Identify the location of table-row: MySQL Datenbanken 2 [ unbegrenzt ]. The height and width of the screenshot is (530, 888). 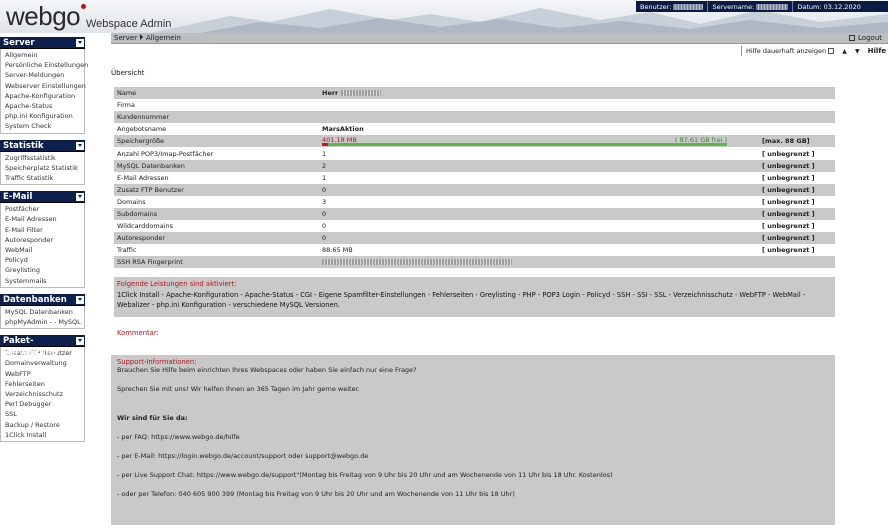
(474, 165).